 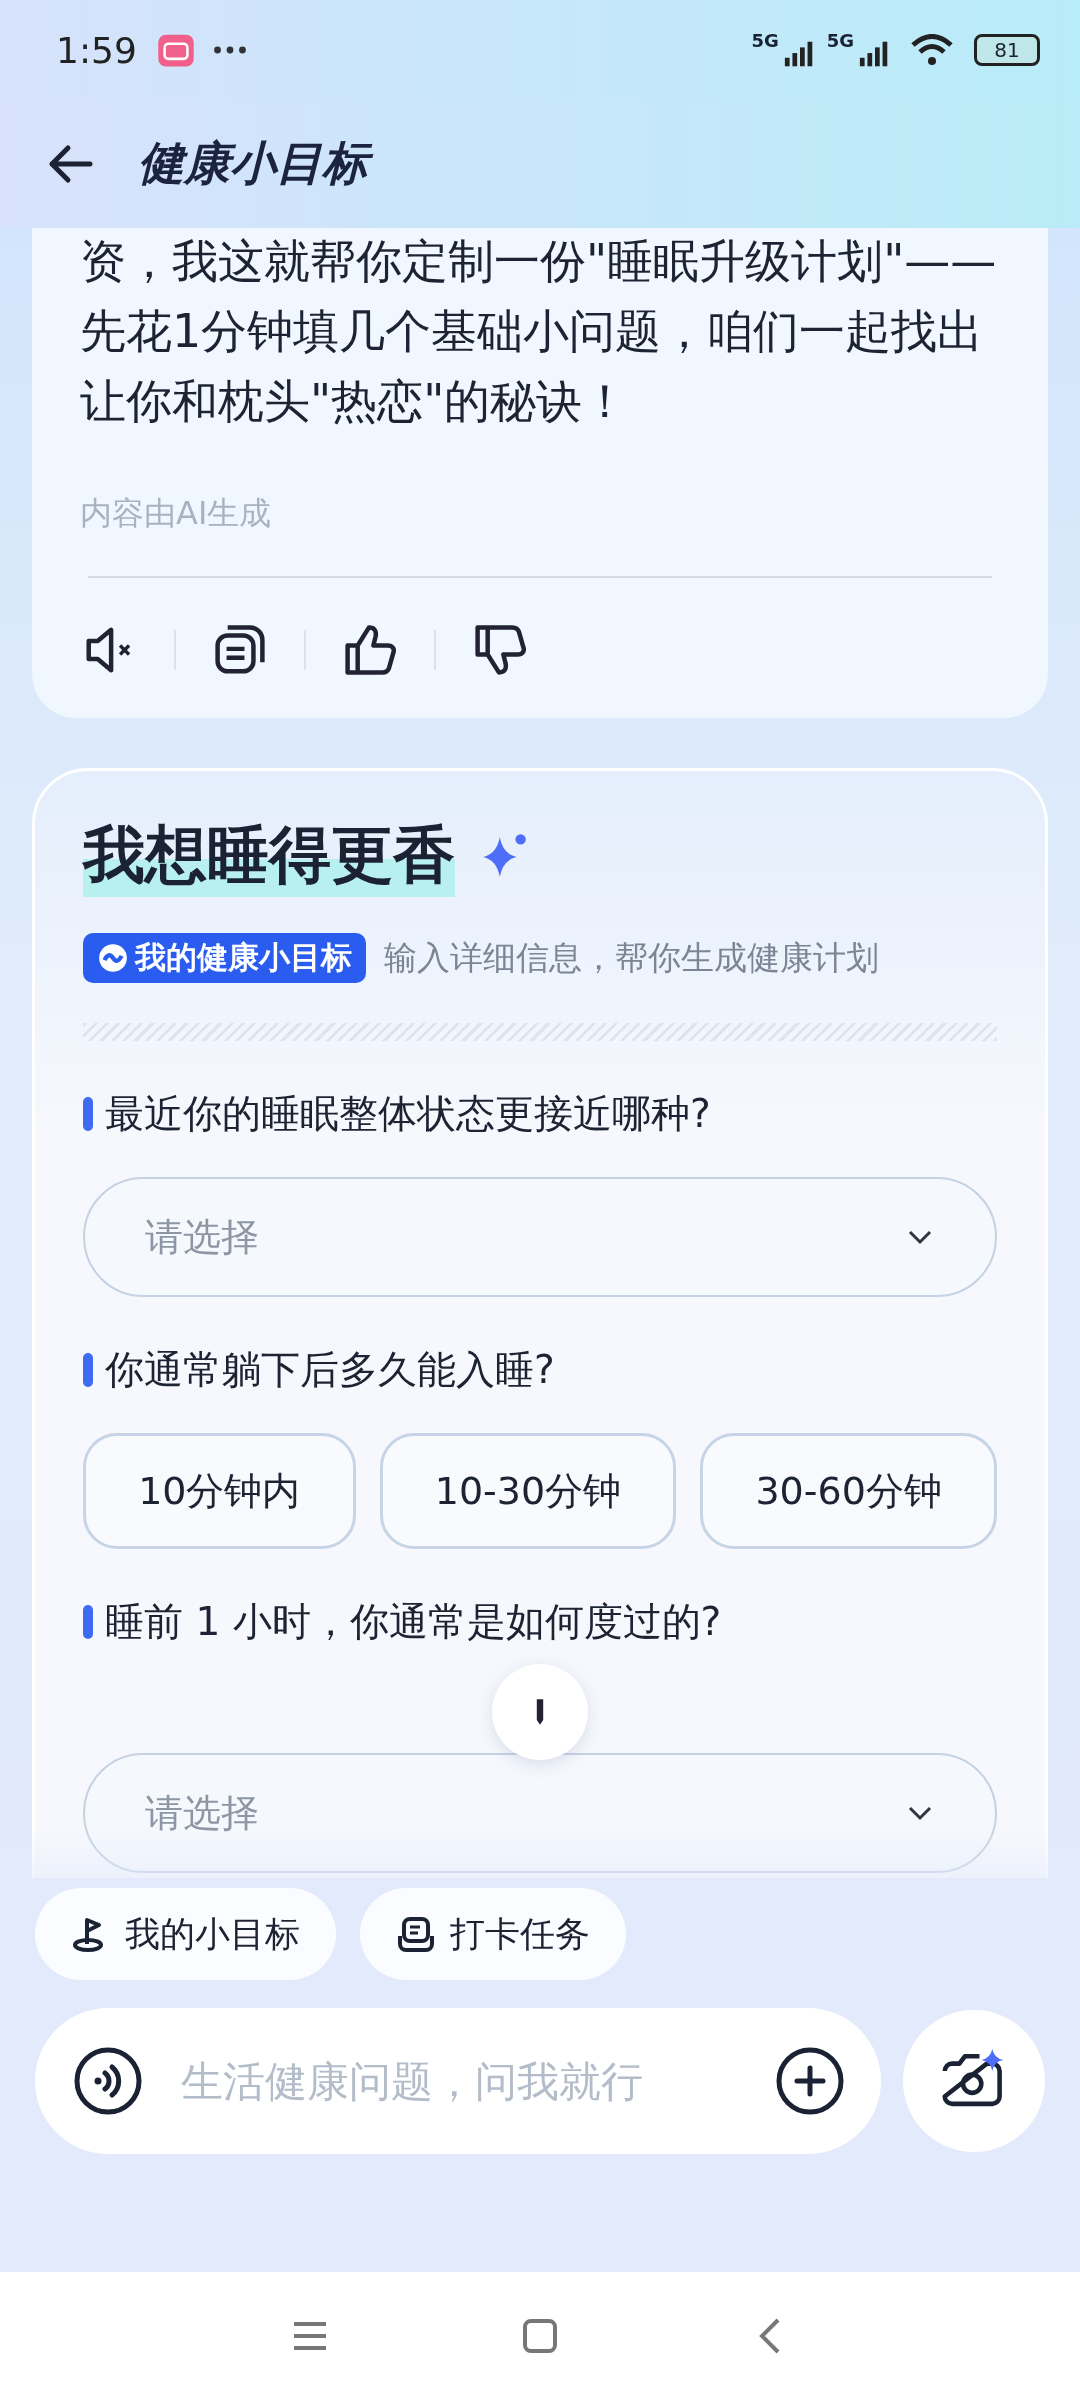 I want to click on status-time: 1:59, so click(x=96, y=50).